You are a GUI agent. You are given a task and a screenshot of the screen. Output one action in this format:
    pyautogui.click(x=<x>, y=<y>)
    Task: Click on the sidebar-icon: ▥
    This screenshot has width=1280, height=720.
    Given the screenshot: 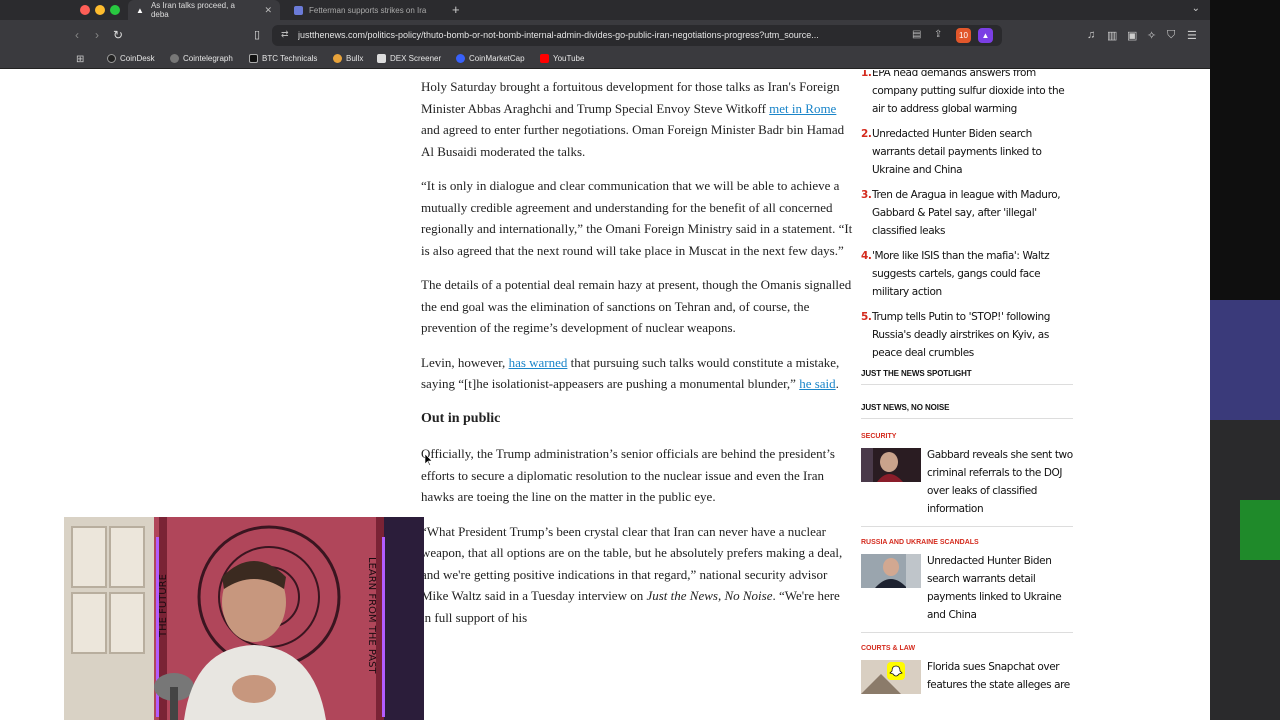 What is the action you would take?
    pyautogui.click(x=1112, y=35)
    